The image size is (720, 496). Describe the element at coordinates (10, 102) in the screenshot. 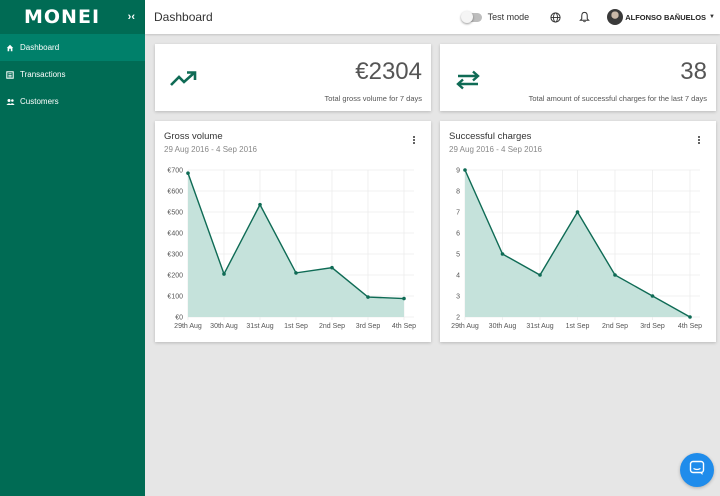

I see `people-icon` at that location.